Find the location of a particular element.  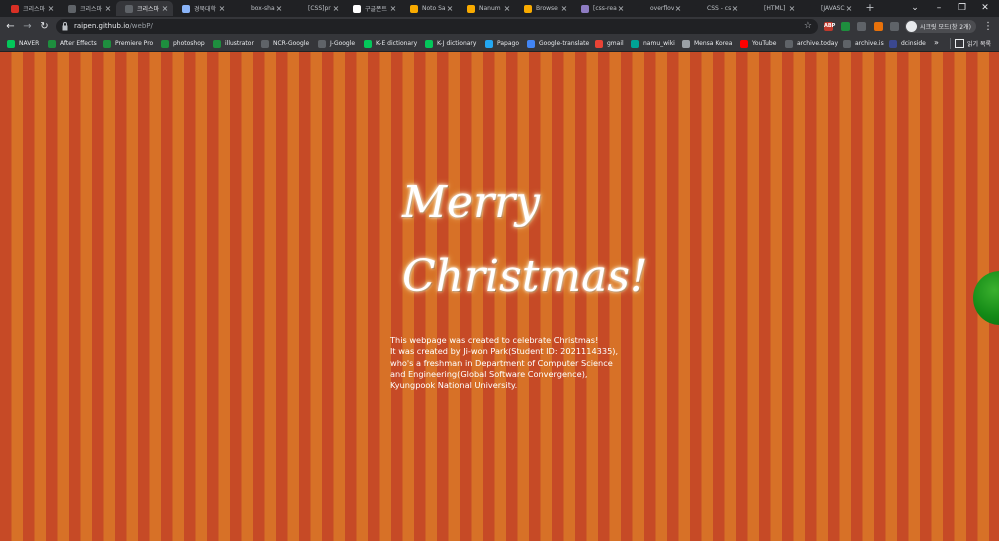

bookmark-item: Papago is located at coordinates (502, 43).